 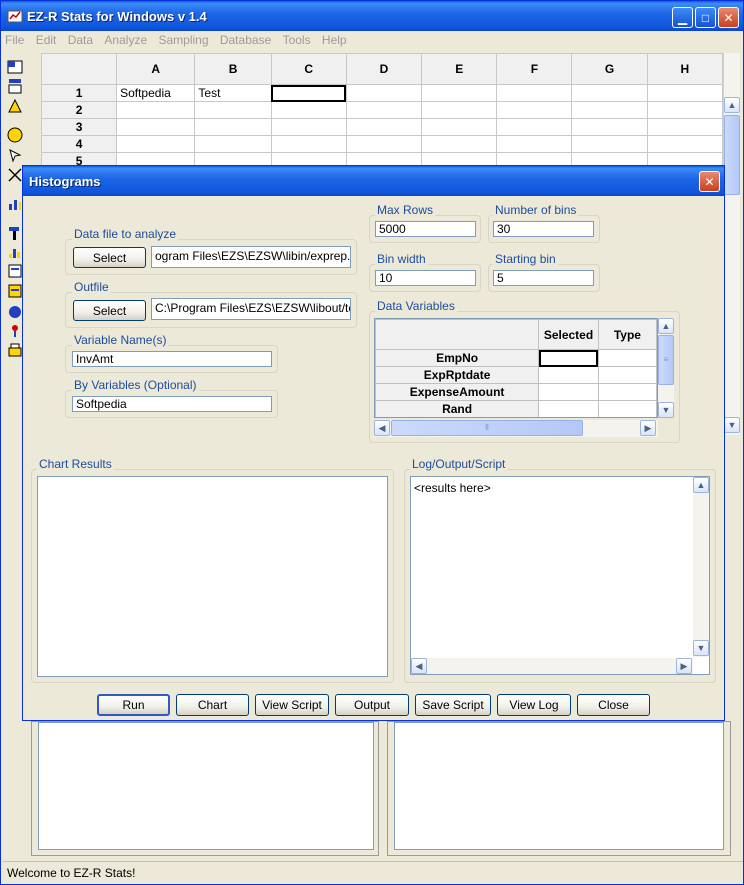 I want to click on vars-scroll-up-icon: ▲, so click(x=666, y=326).